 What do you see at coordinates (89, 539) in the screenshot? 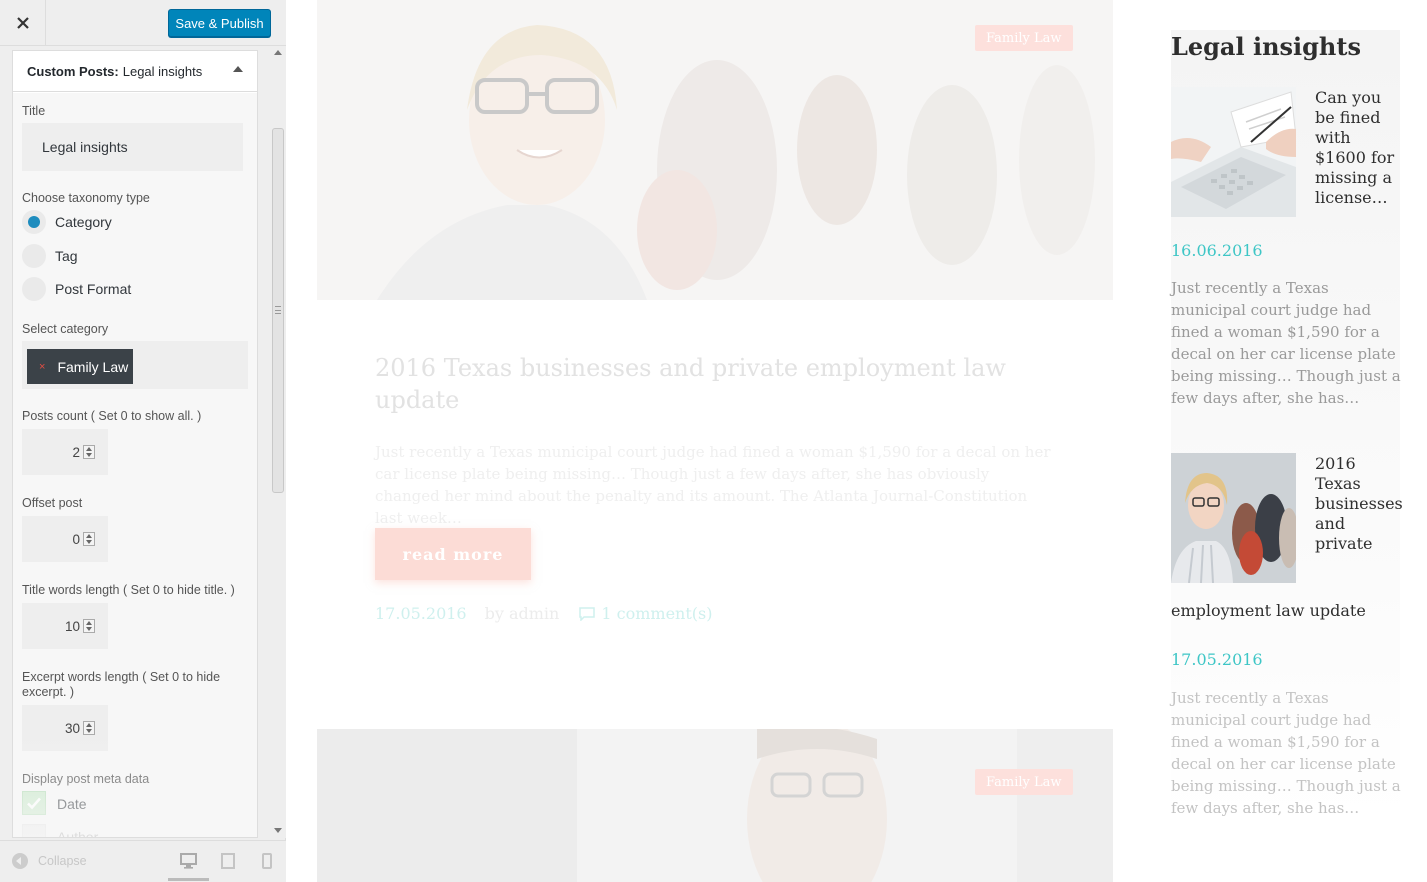
I see `offset-stepper` at bounding box center [89, 539].